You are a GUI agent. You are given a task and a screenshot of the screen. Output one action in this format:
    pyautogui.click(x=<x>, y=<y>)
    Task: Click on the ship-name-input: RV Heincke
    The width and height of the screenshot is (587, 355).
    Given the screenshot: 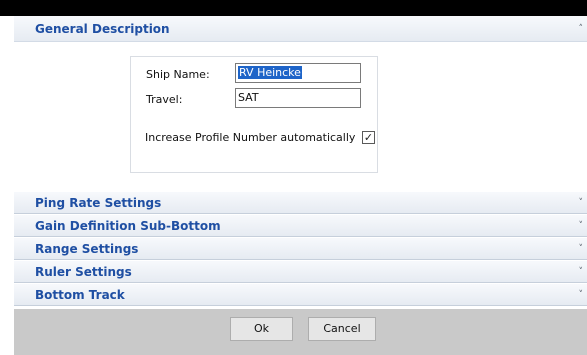 What is the action you would take?
    pyautogui.click(x=298, y=73)
    